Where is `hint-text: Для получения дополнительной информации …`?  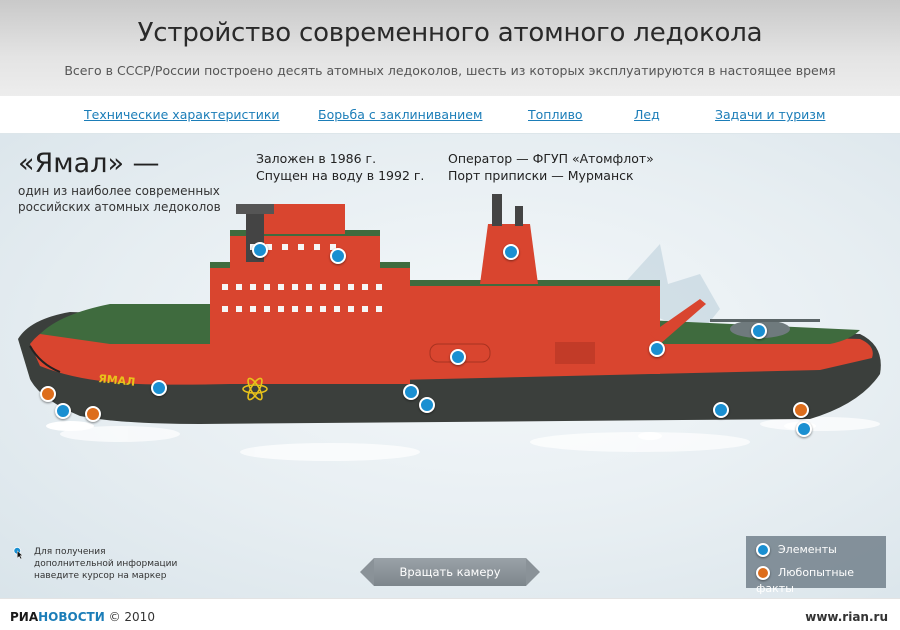
hint-text: Для получения дополнительной информации … is located at coordinates (106, 564).